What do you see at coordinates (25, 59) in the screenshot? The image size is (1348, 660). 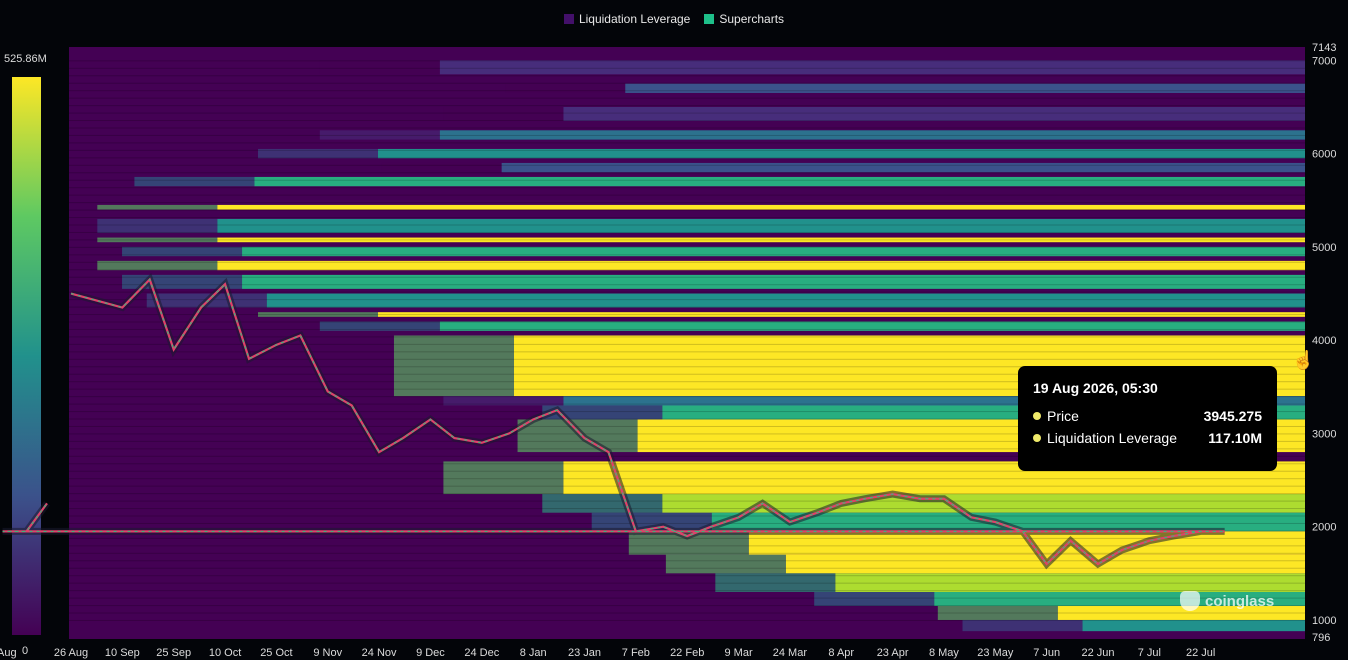 I see `colorbar-max-label: 525.86M` at bounding box center [25, 59].